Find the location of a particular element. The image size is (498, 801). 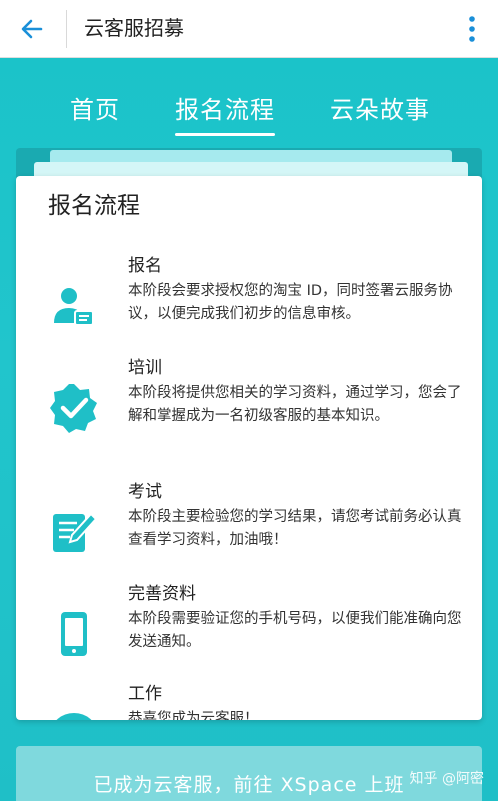

step-name: 考试 is located at coordinates (145, 492).